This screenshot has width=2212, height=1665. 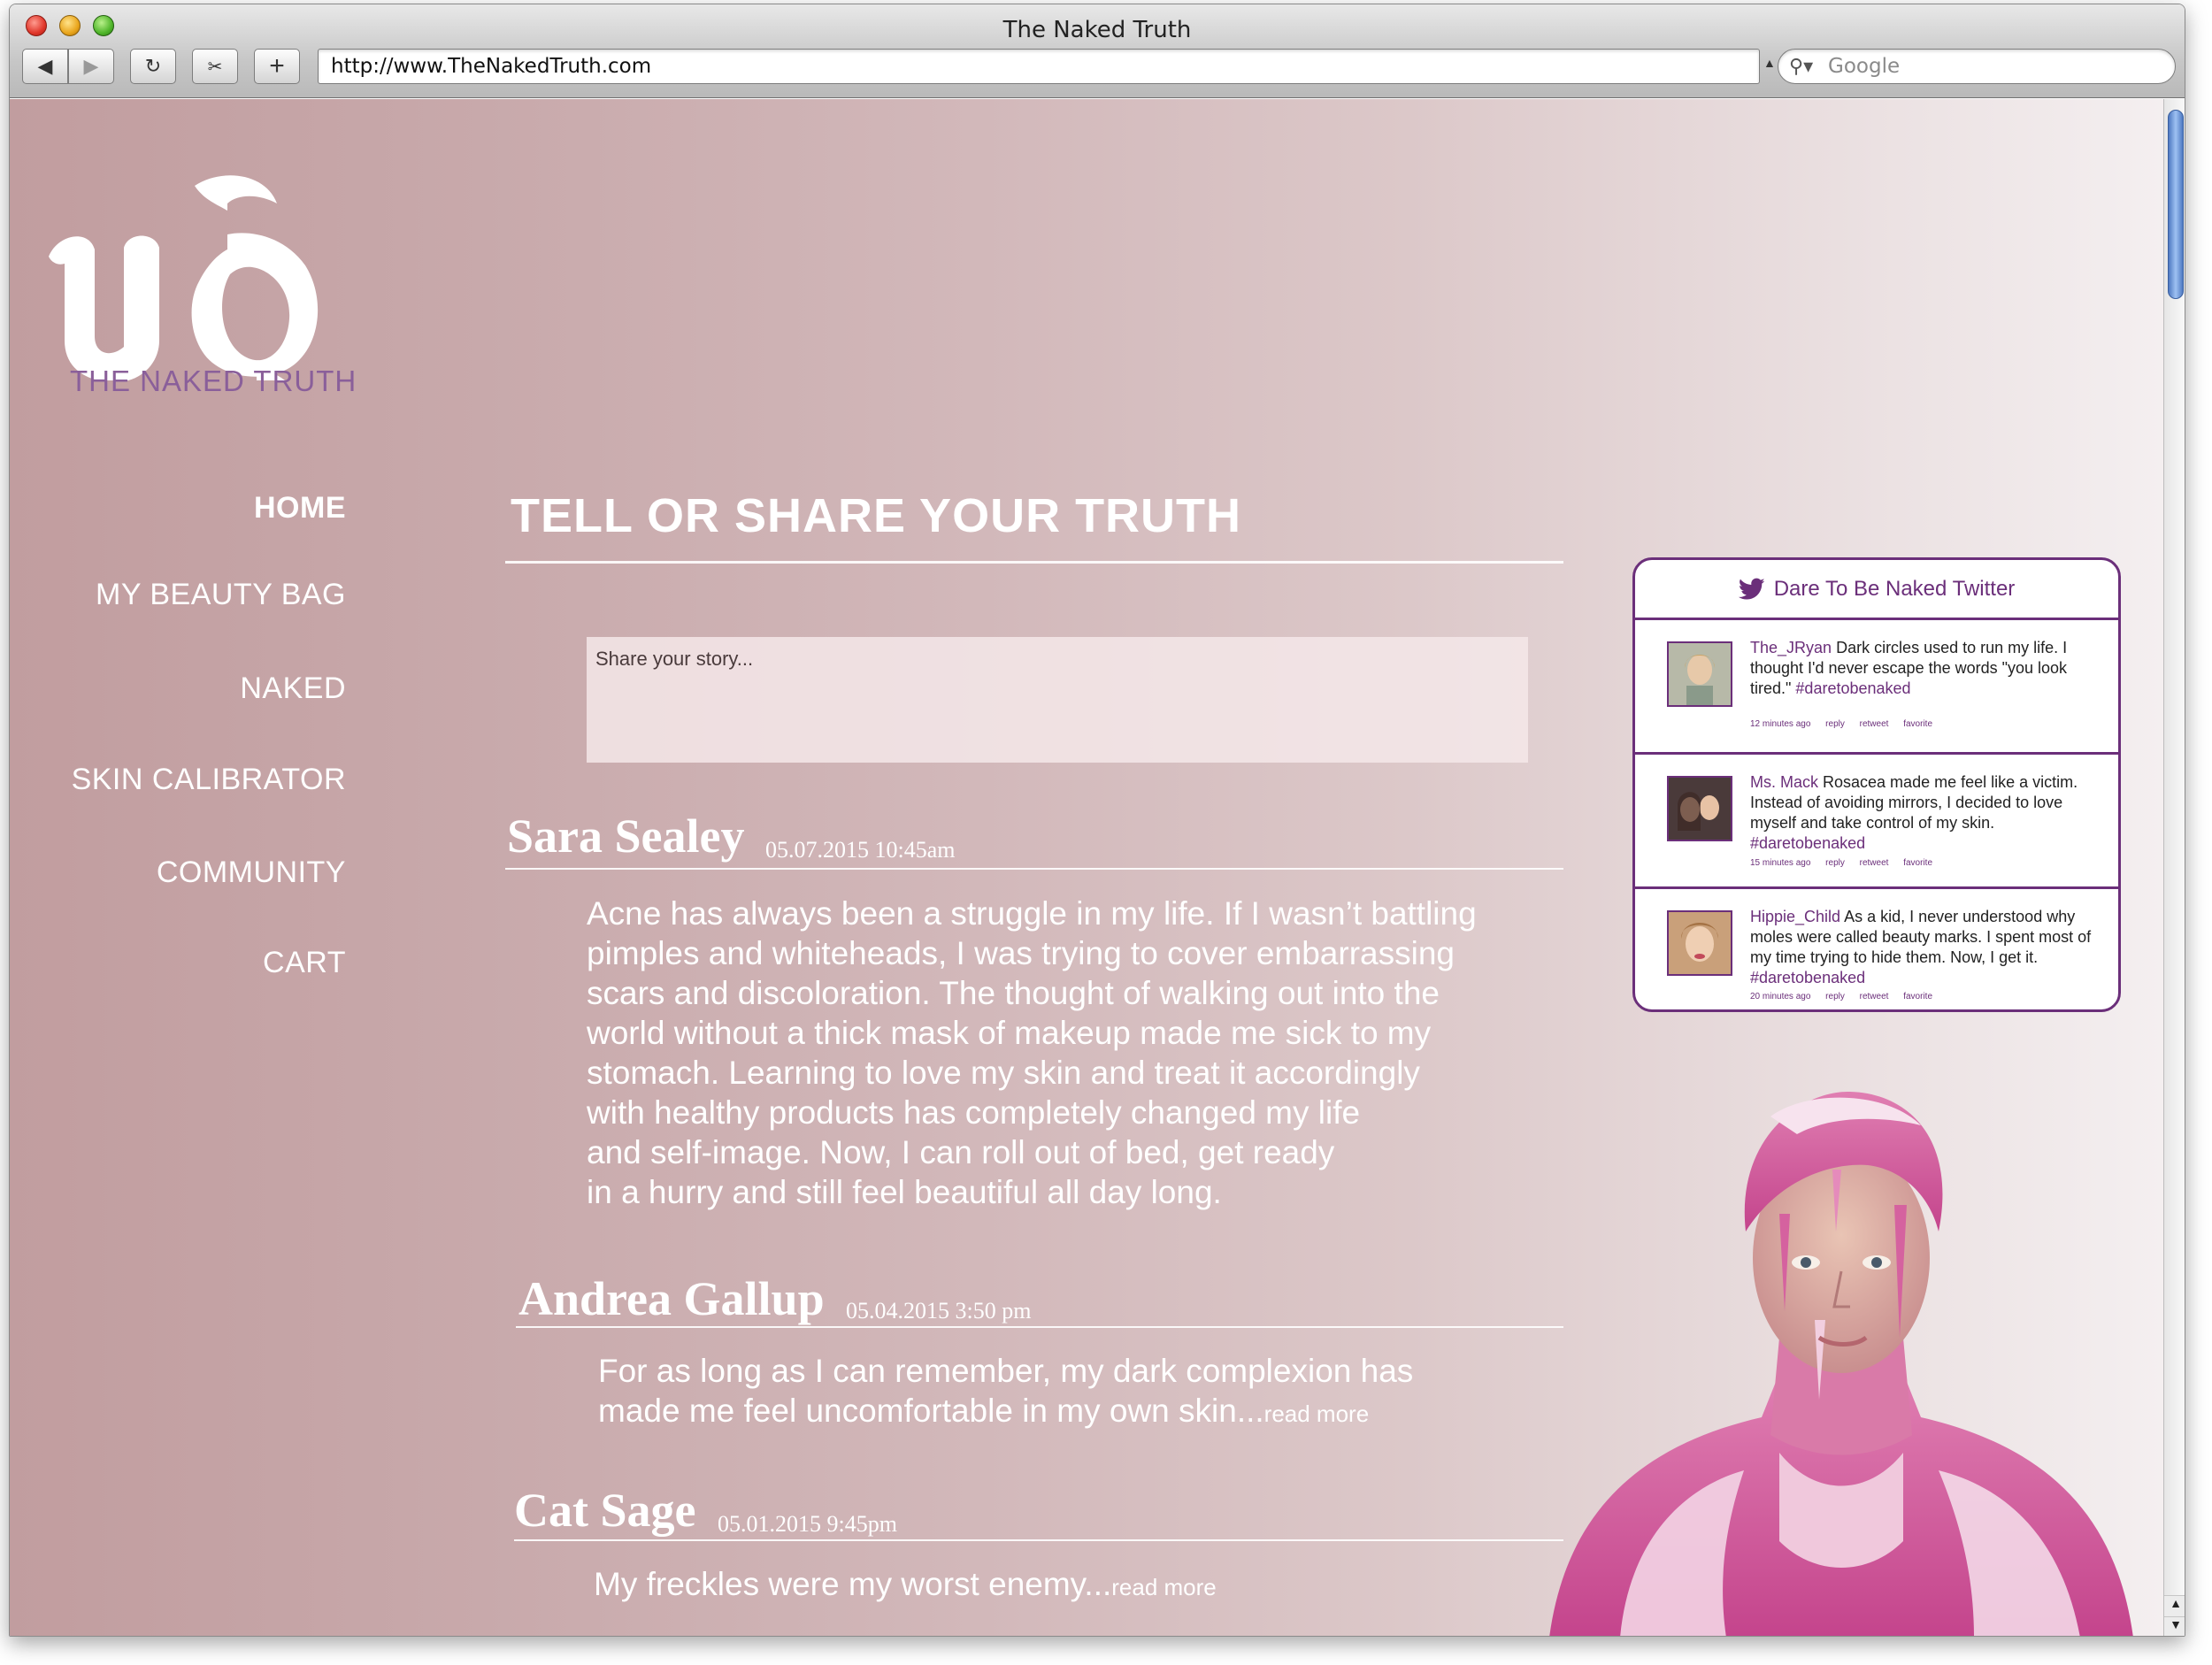 I want to click on search-input, so click(x=1987, y=66).